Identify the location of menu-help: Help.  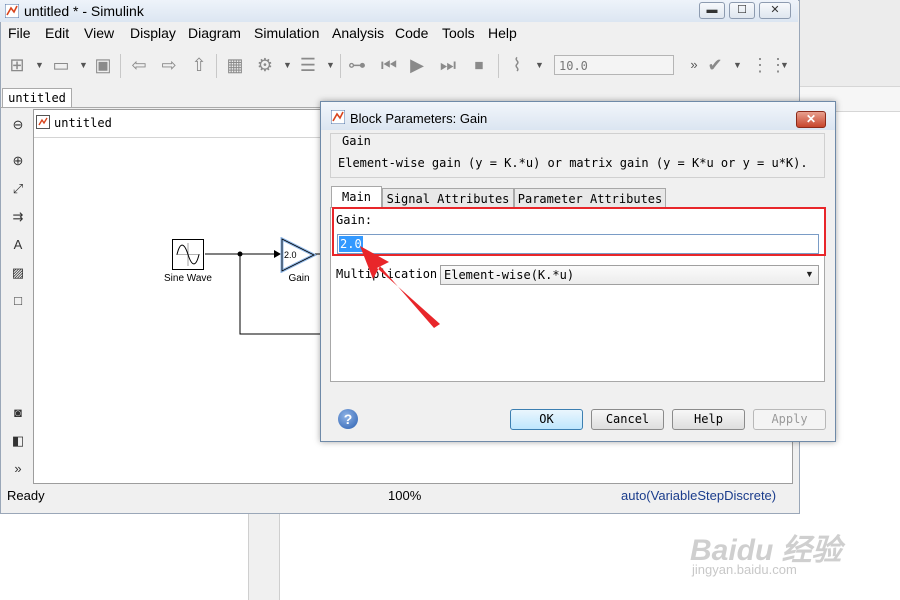
(502, 33).